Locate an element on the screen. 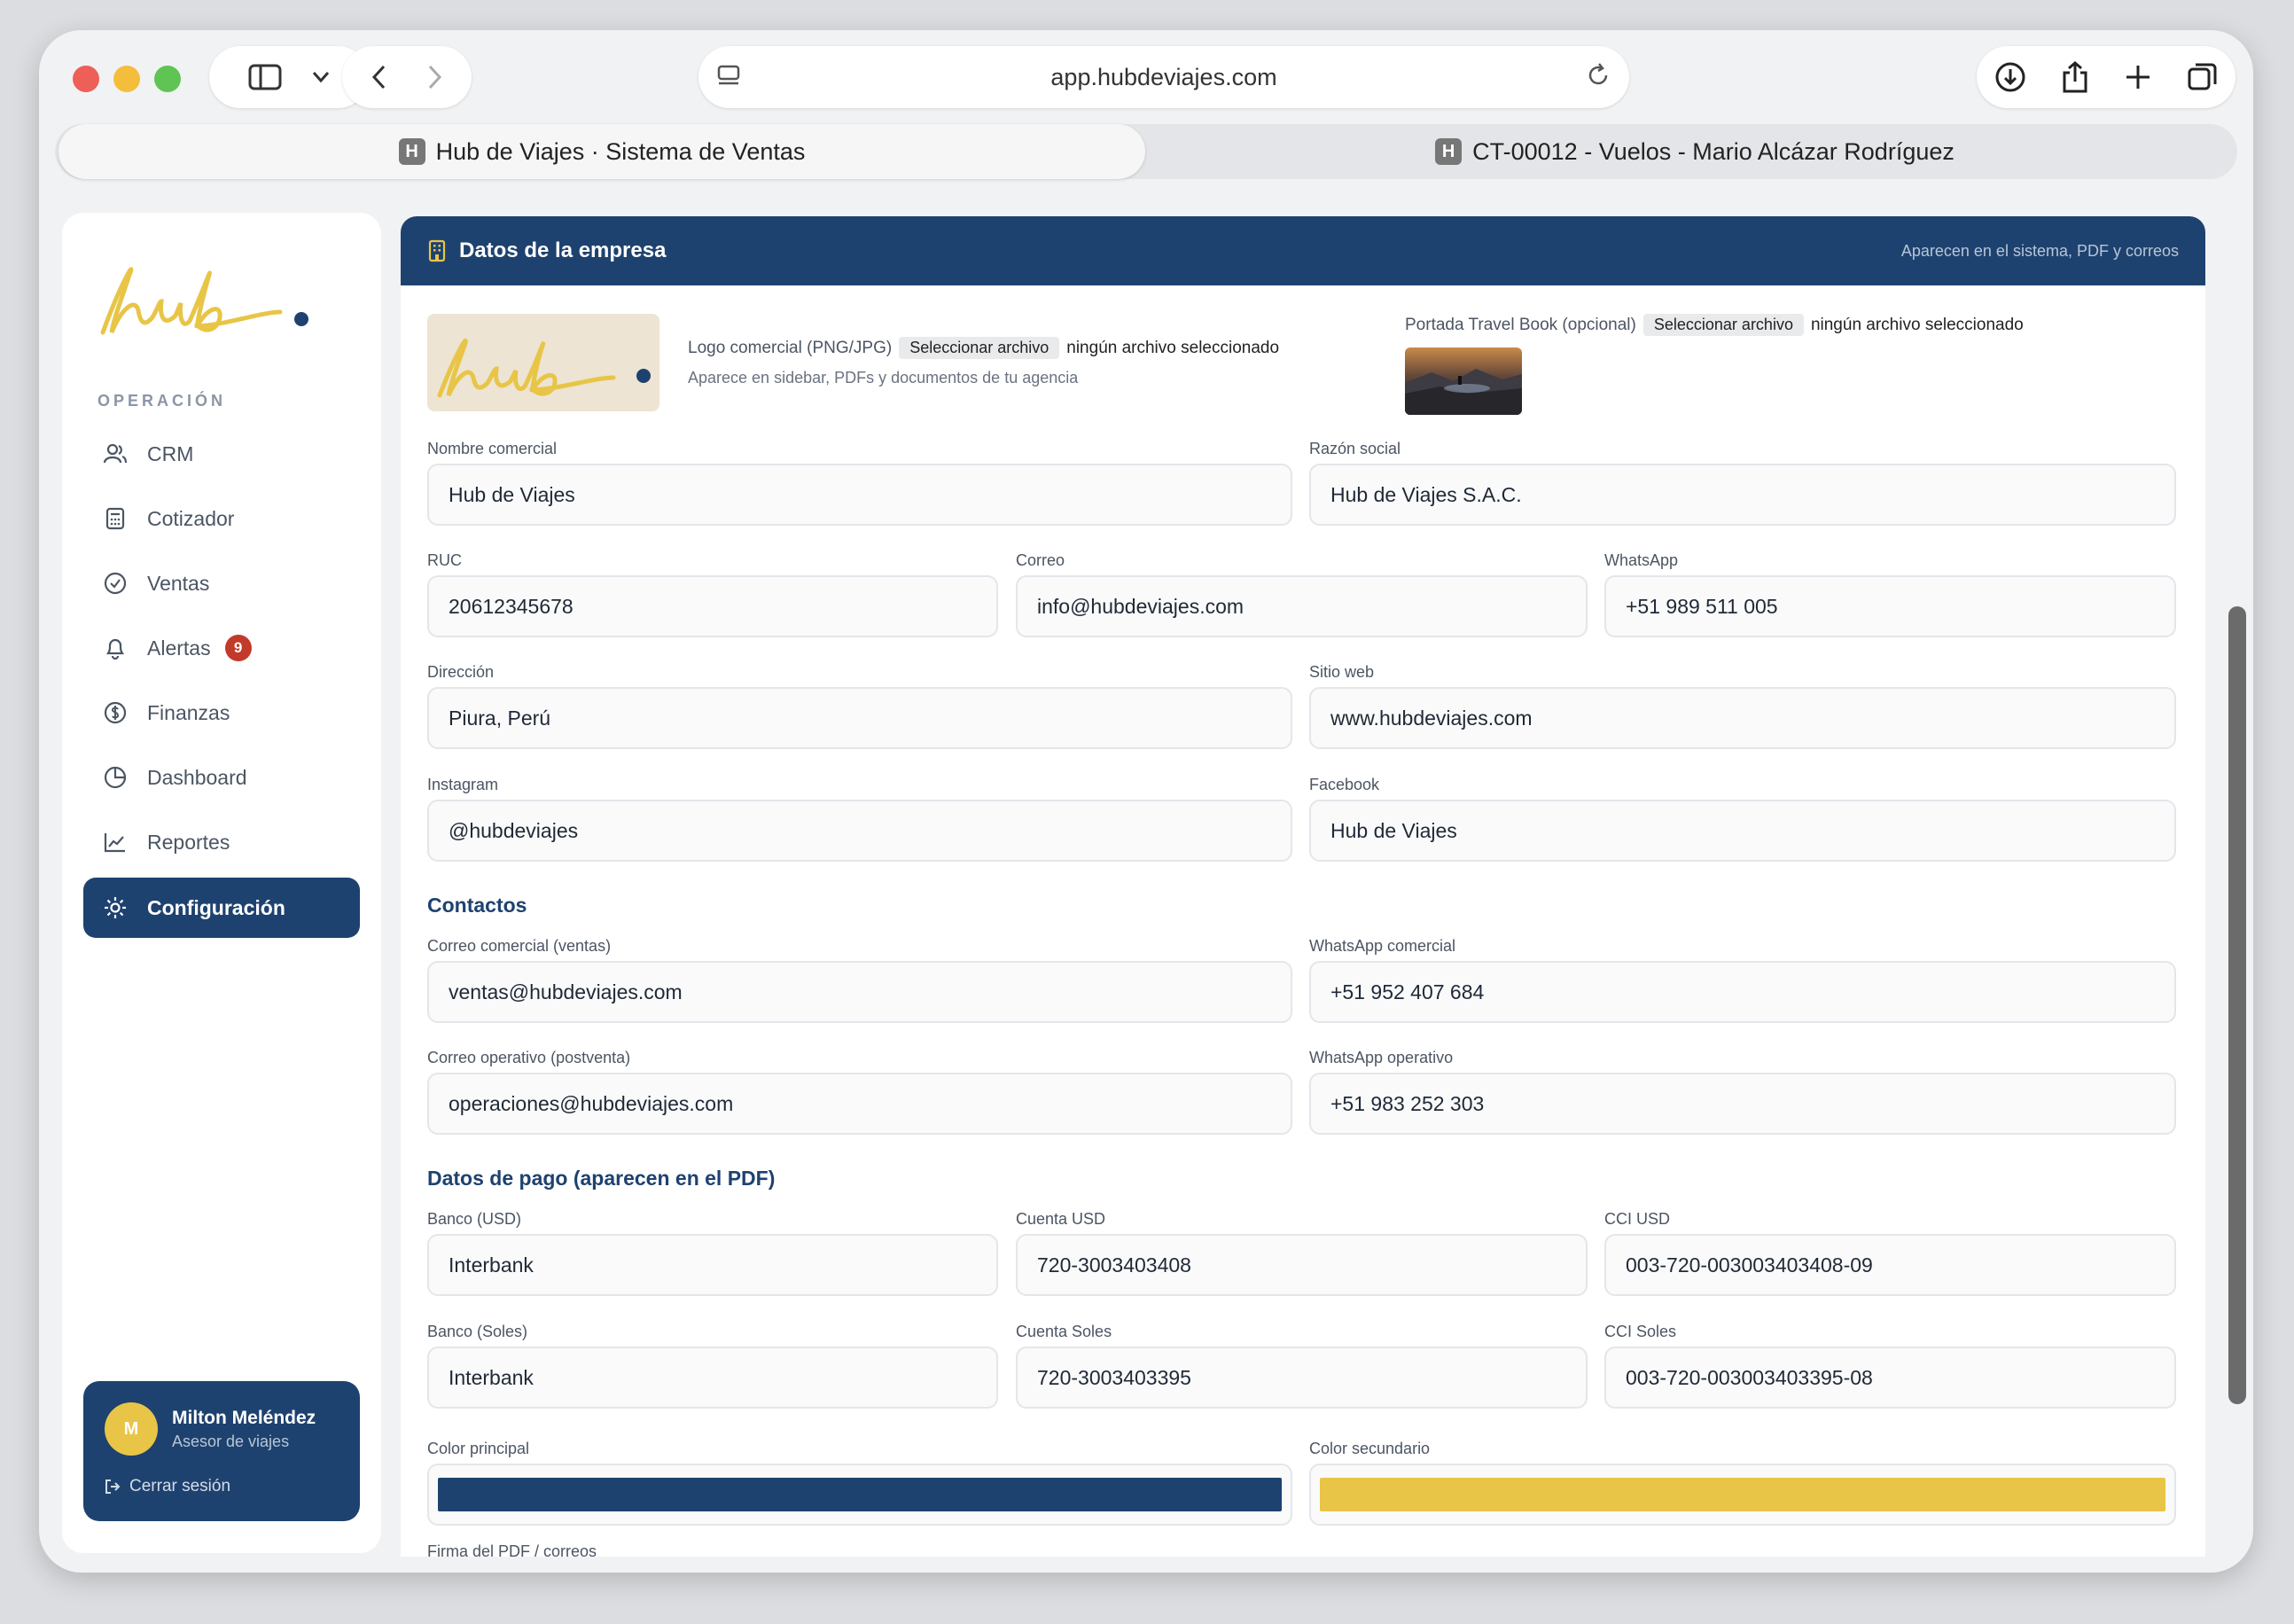  user-name: Milton Meléndez is located at coordinates (244, 1418).